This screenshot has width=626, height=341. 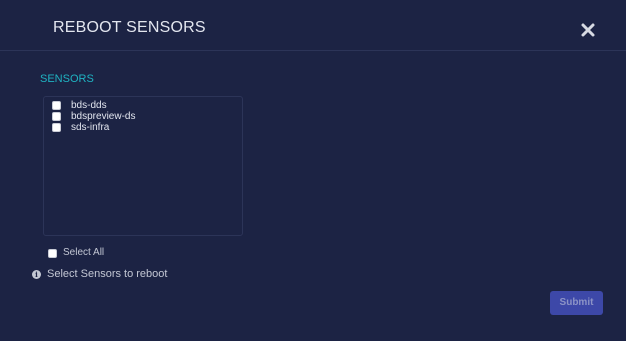 I want to click on sensor-label: sds-infra, so click(x=90, y=127).